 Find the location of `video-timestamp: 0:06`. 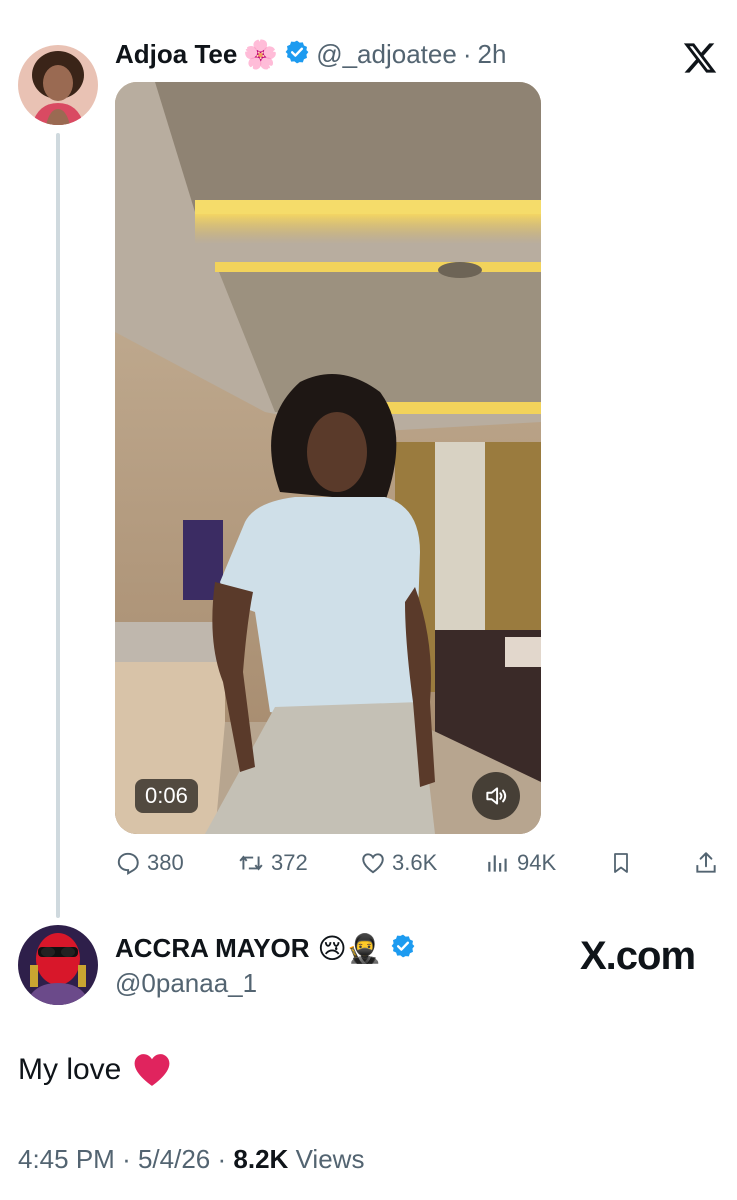

video-timestamp: 0:06 is located at coordinates (166, 796).